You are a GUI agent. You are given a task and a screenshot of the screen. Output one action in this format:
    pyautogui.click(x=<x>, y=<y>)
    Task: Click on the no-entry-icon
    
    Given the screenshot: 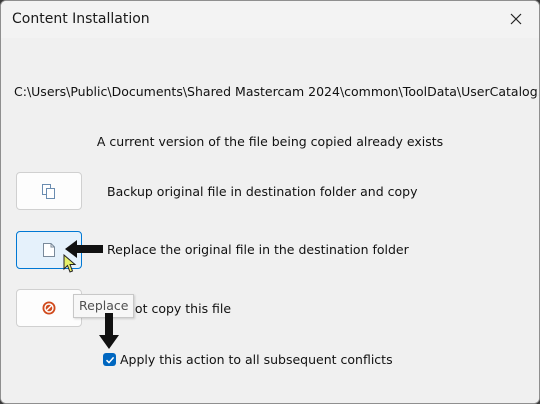 What is the action you would take?
    pyautogui.click(x=49, y=308)
    